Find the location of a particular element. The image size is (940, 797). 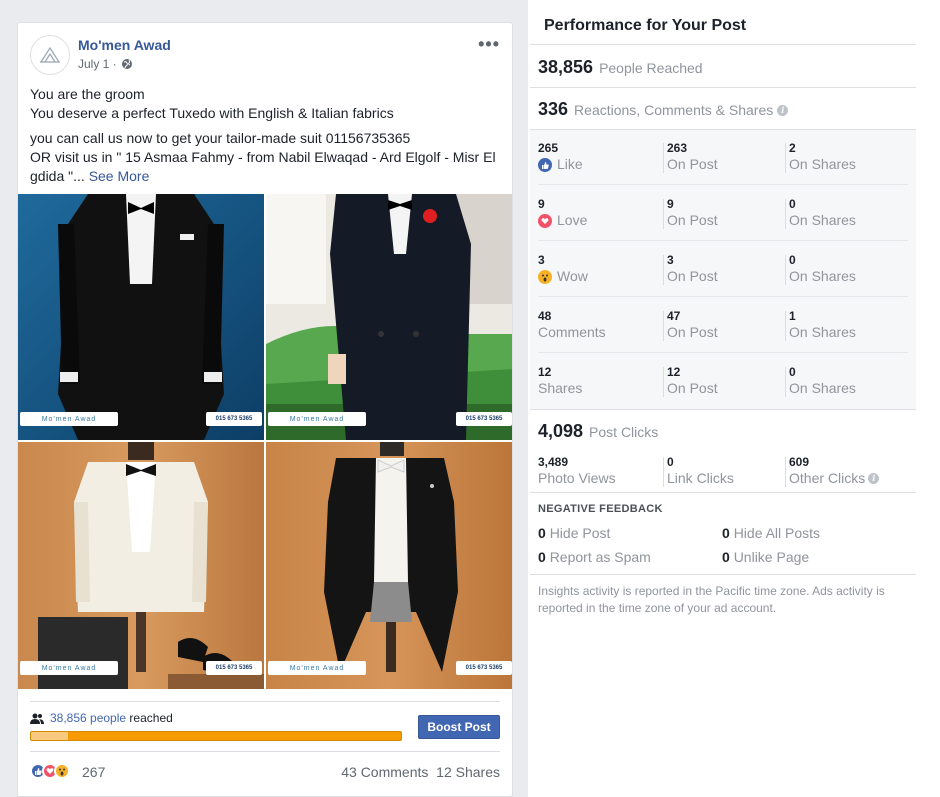

hide-post-label: Hide Post is located at coordinates (580, 533).